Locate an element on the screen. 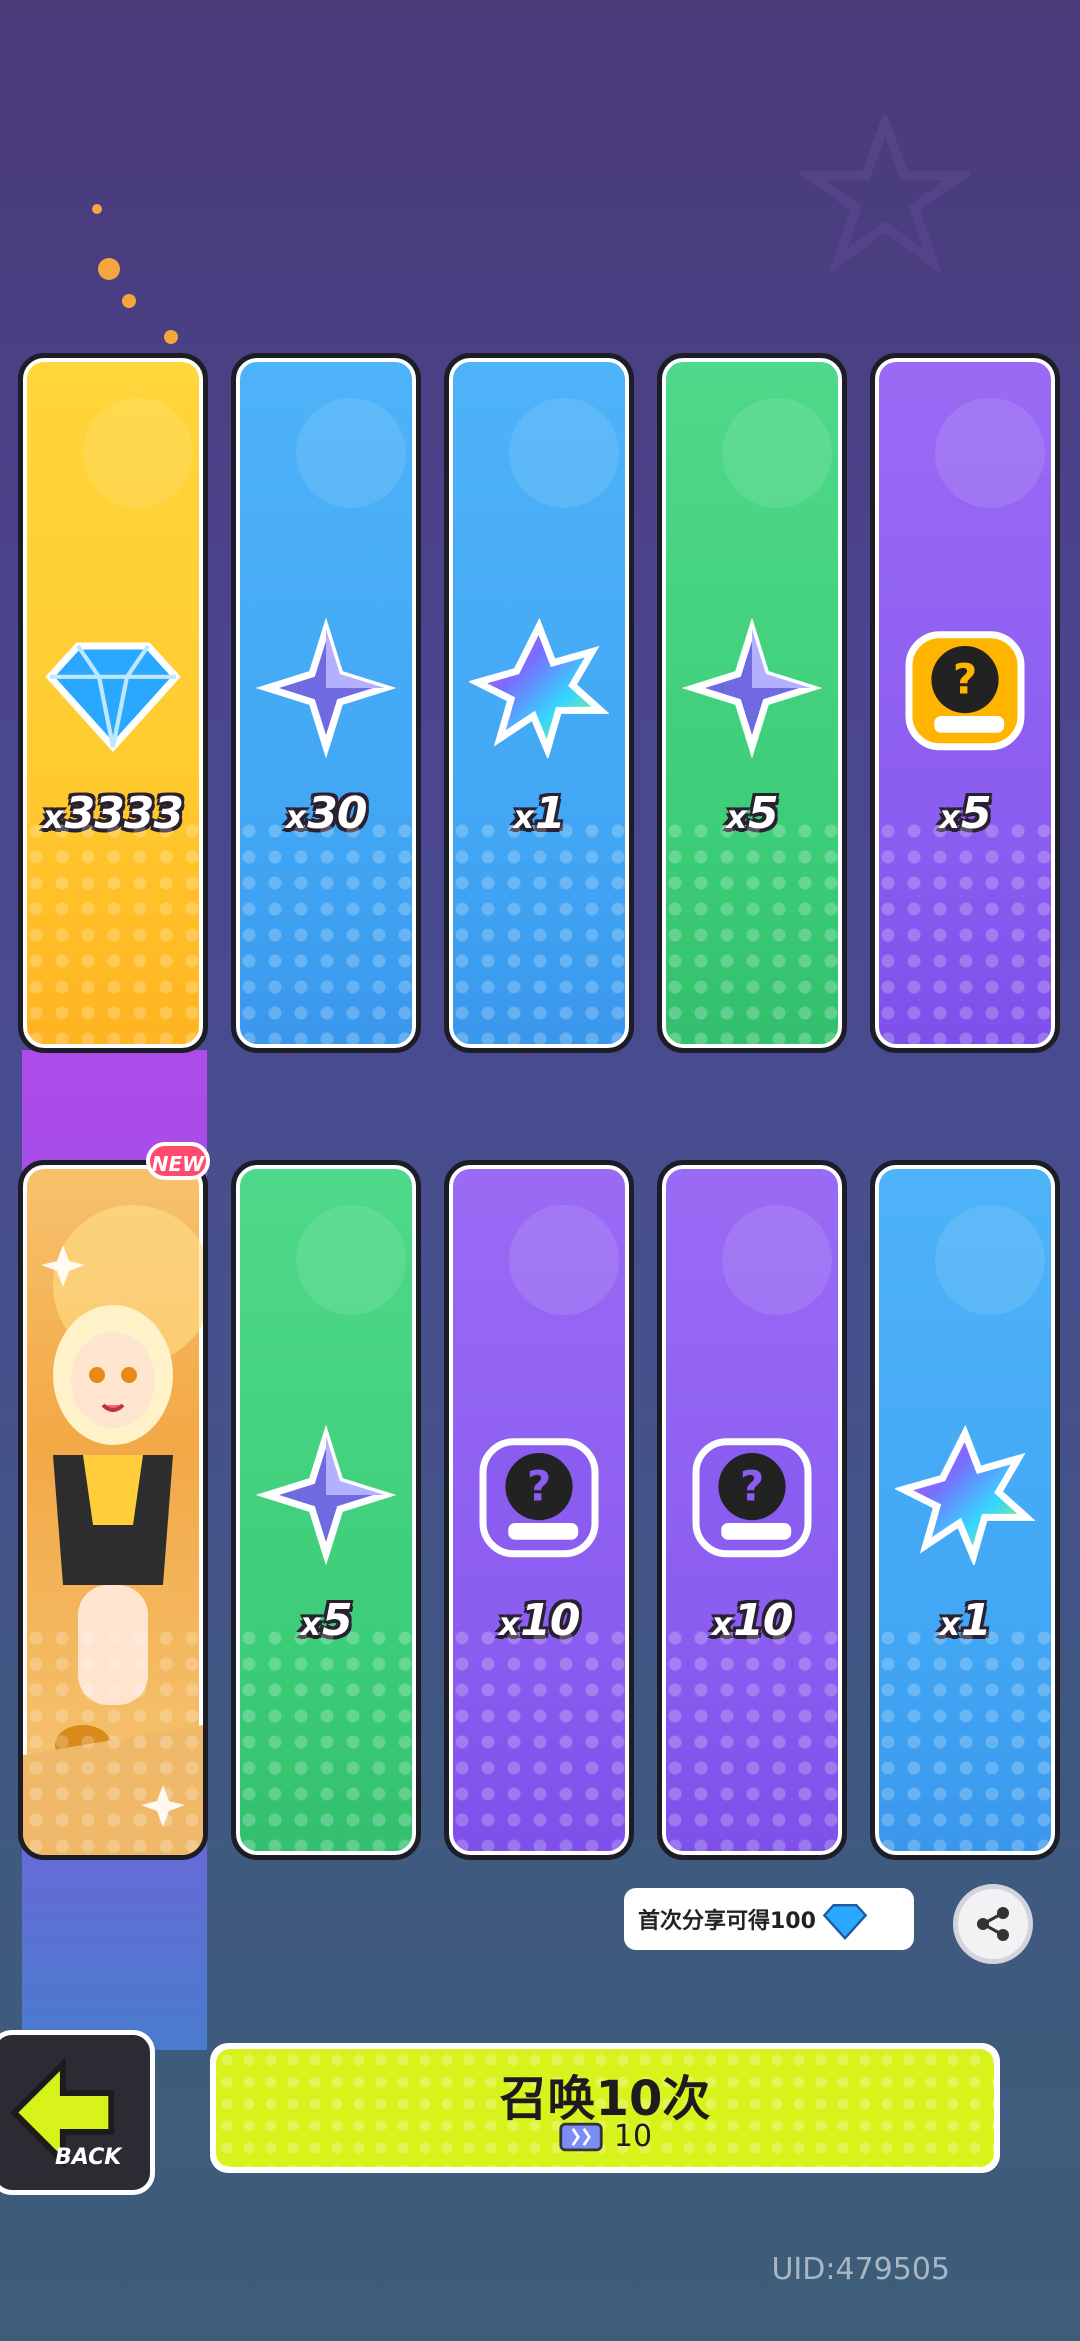 The image size is (1080, 2341). reward-card: ? x5 is located at coordinates (965, 703).